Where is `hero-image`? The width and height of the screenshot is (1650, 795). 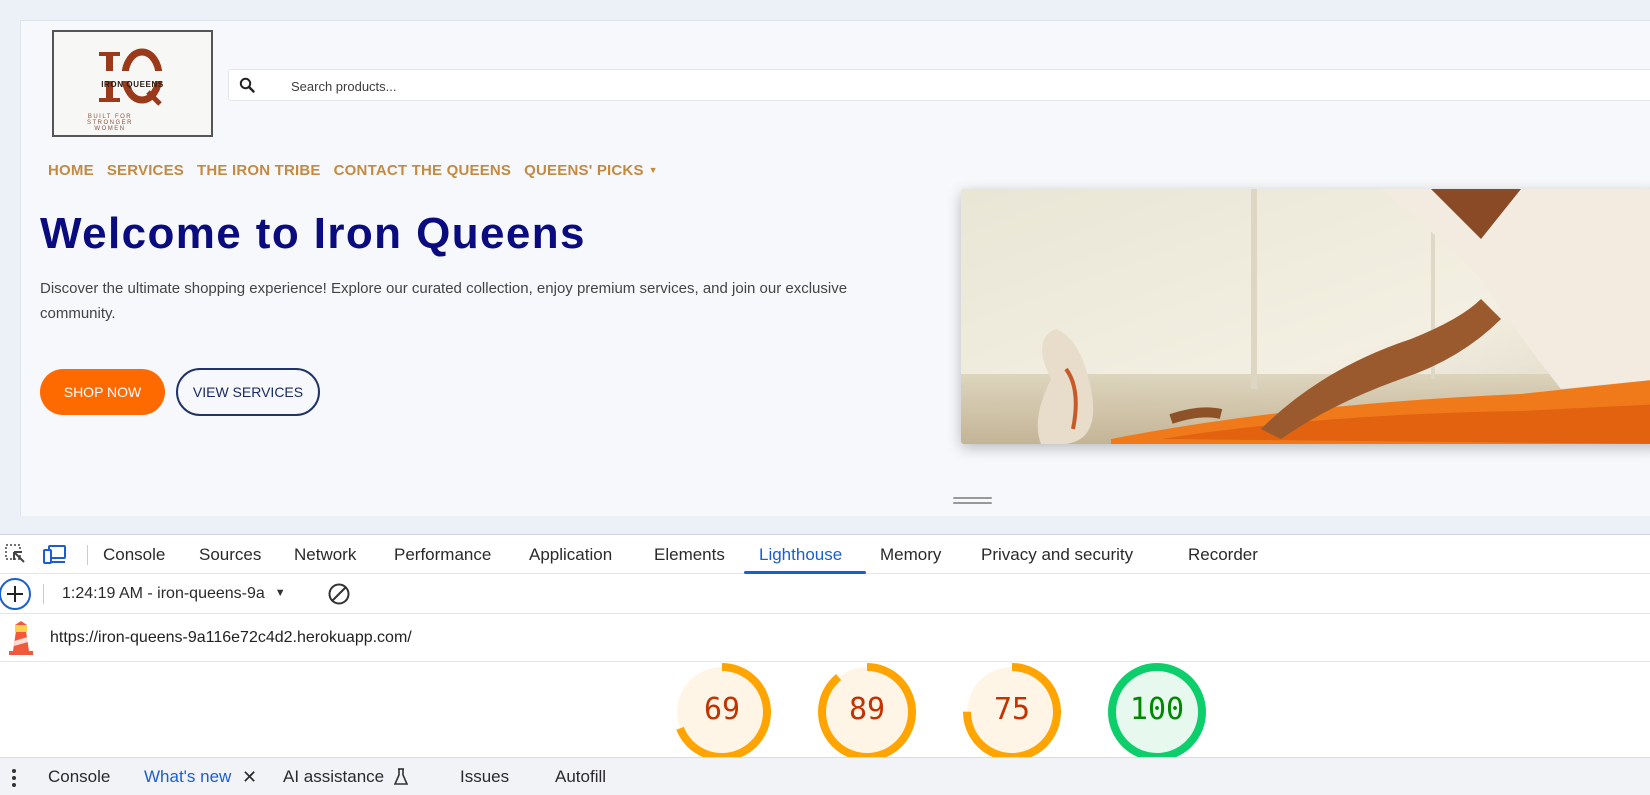 hero-image is located at coordinates (1305, 316).